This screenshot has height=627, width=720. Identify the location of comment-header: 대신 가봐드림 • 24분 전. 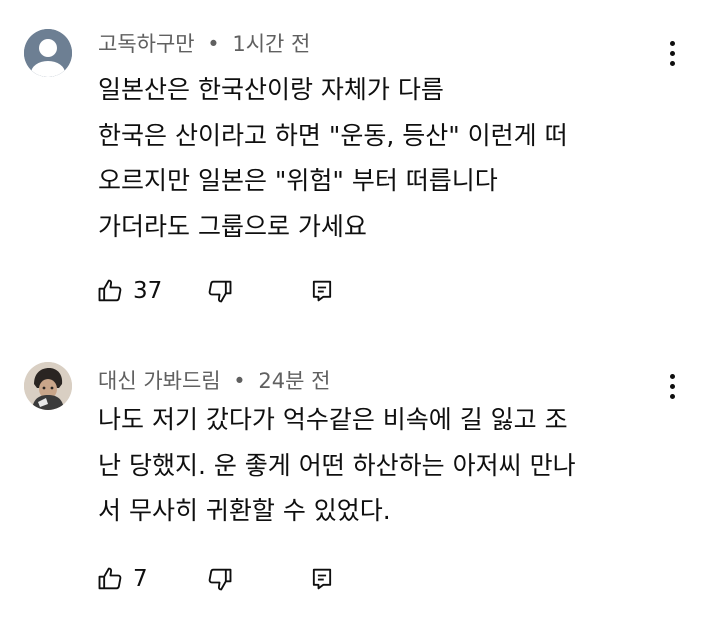
(214, 380).